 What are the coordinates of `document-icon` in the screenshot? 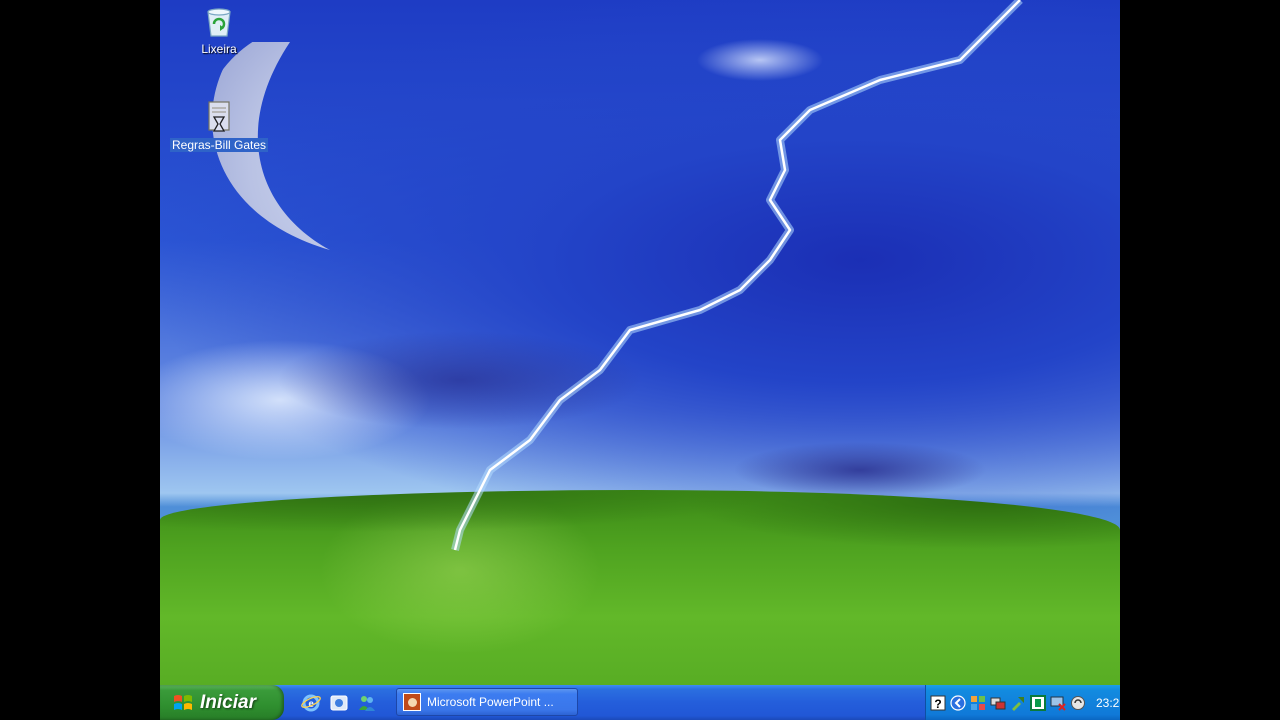 It's located at (219, 117).